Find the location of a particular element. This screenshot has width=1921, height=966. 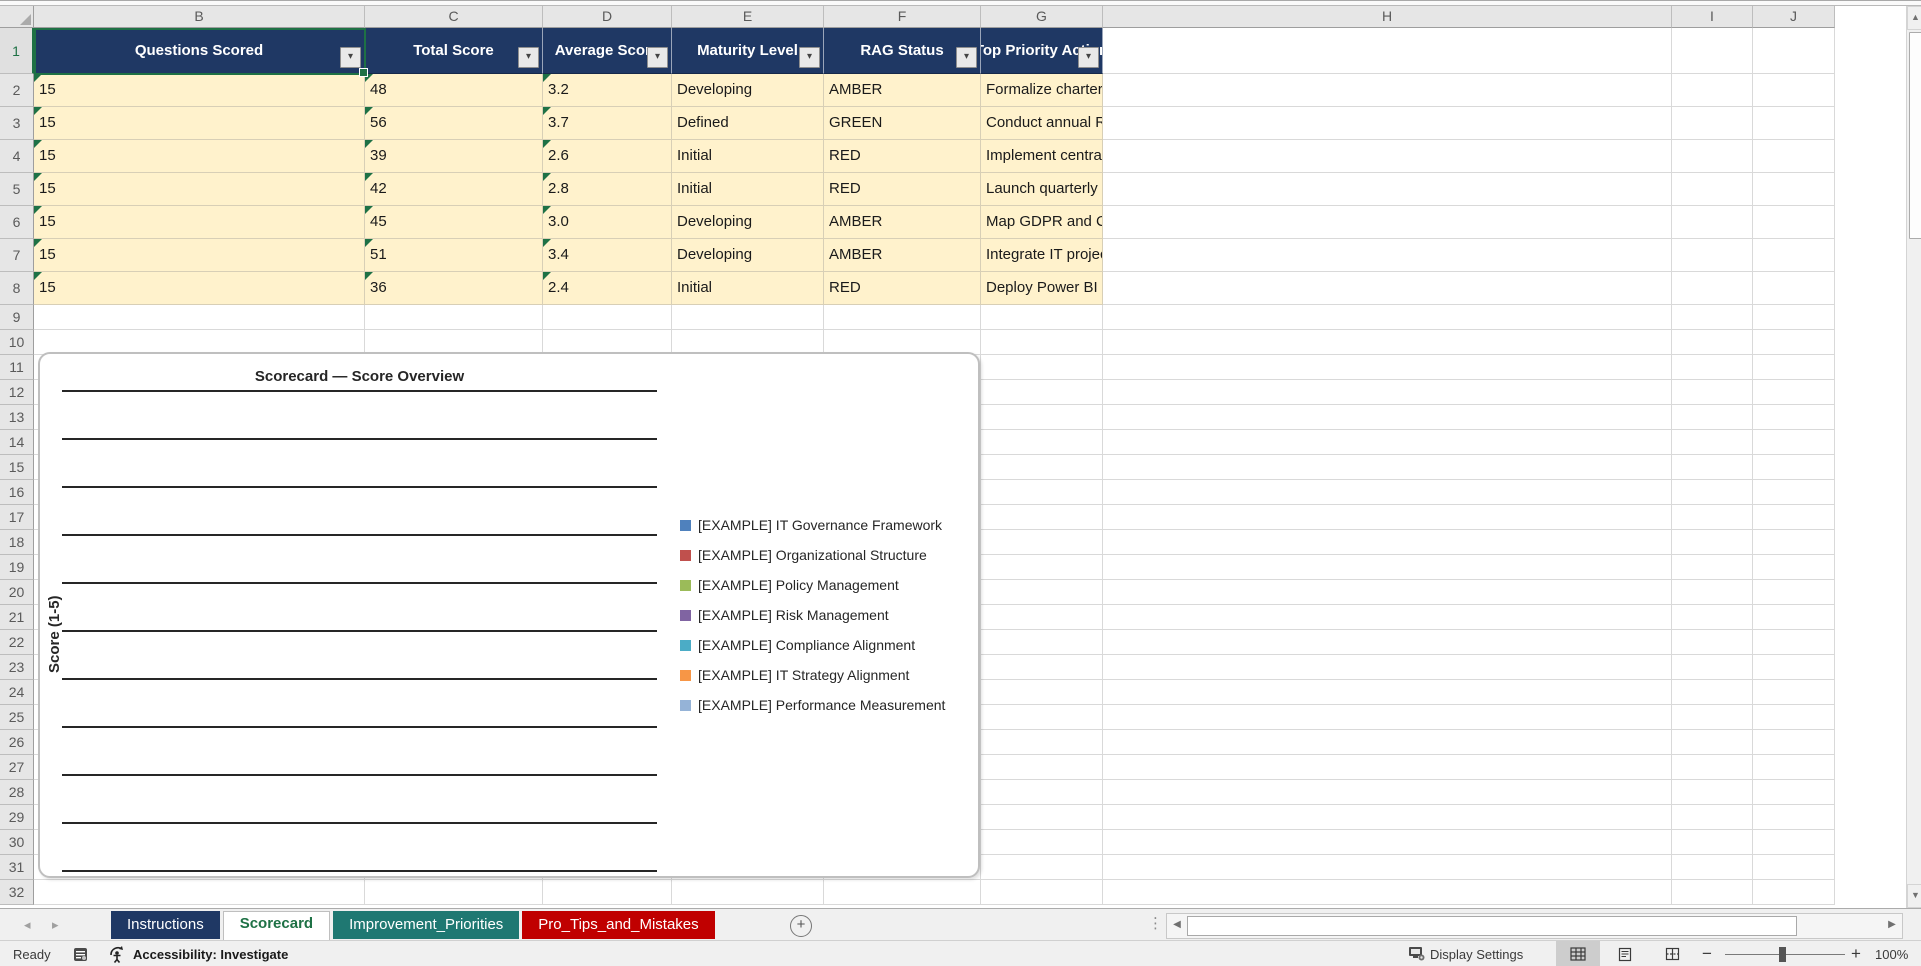

cell-H4 is located at coordinates (1387, 156).